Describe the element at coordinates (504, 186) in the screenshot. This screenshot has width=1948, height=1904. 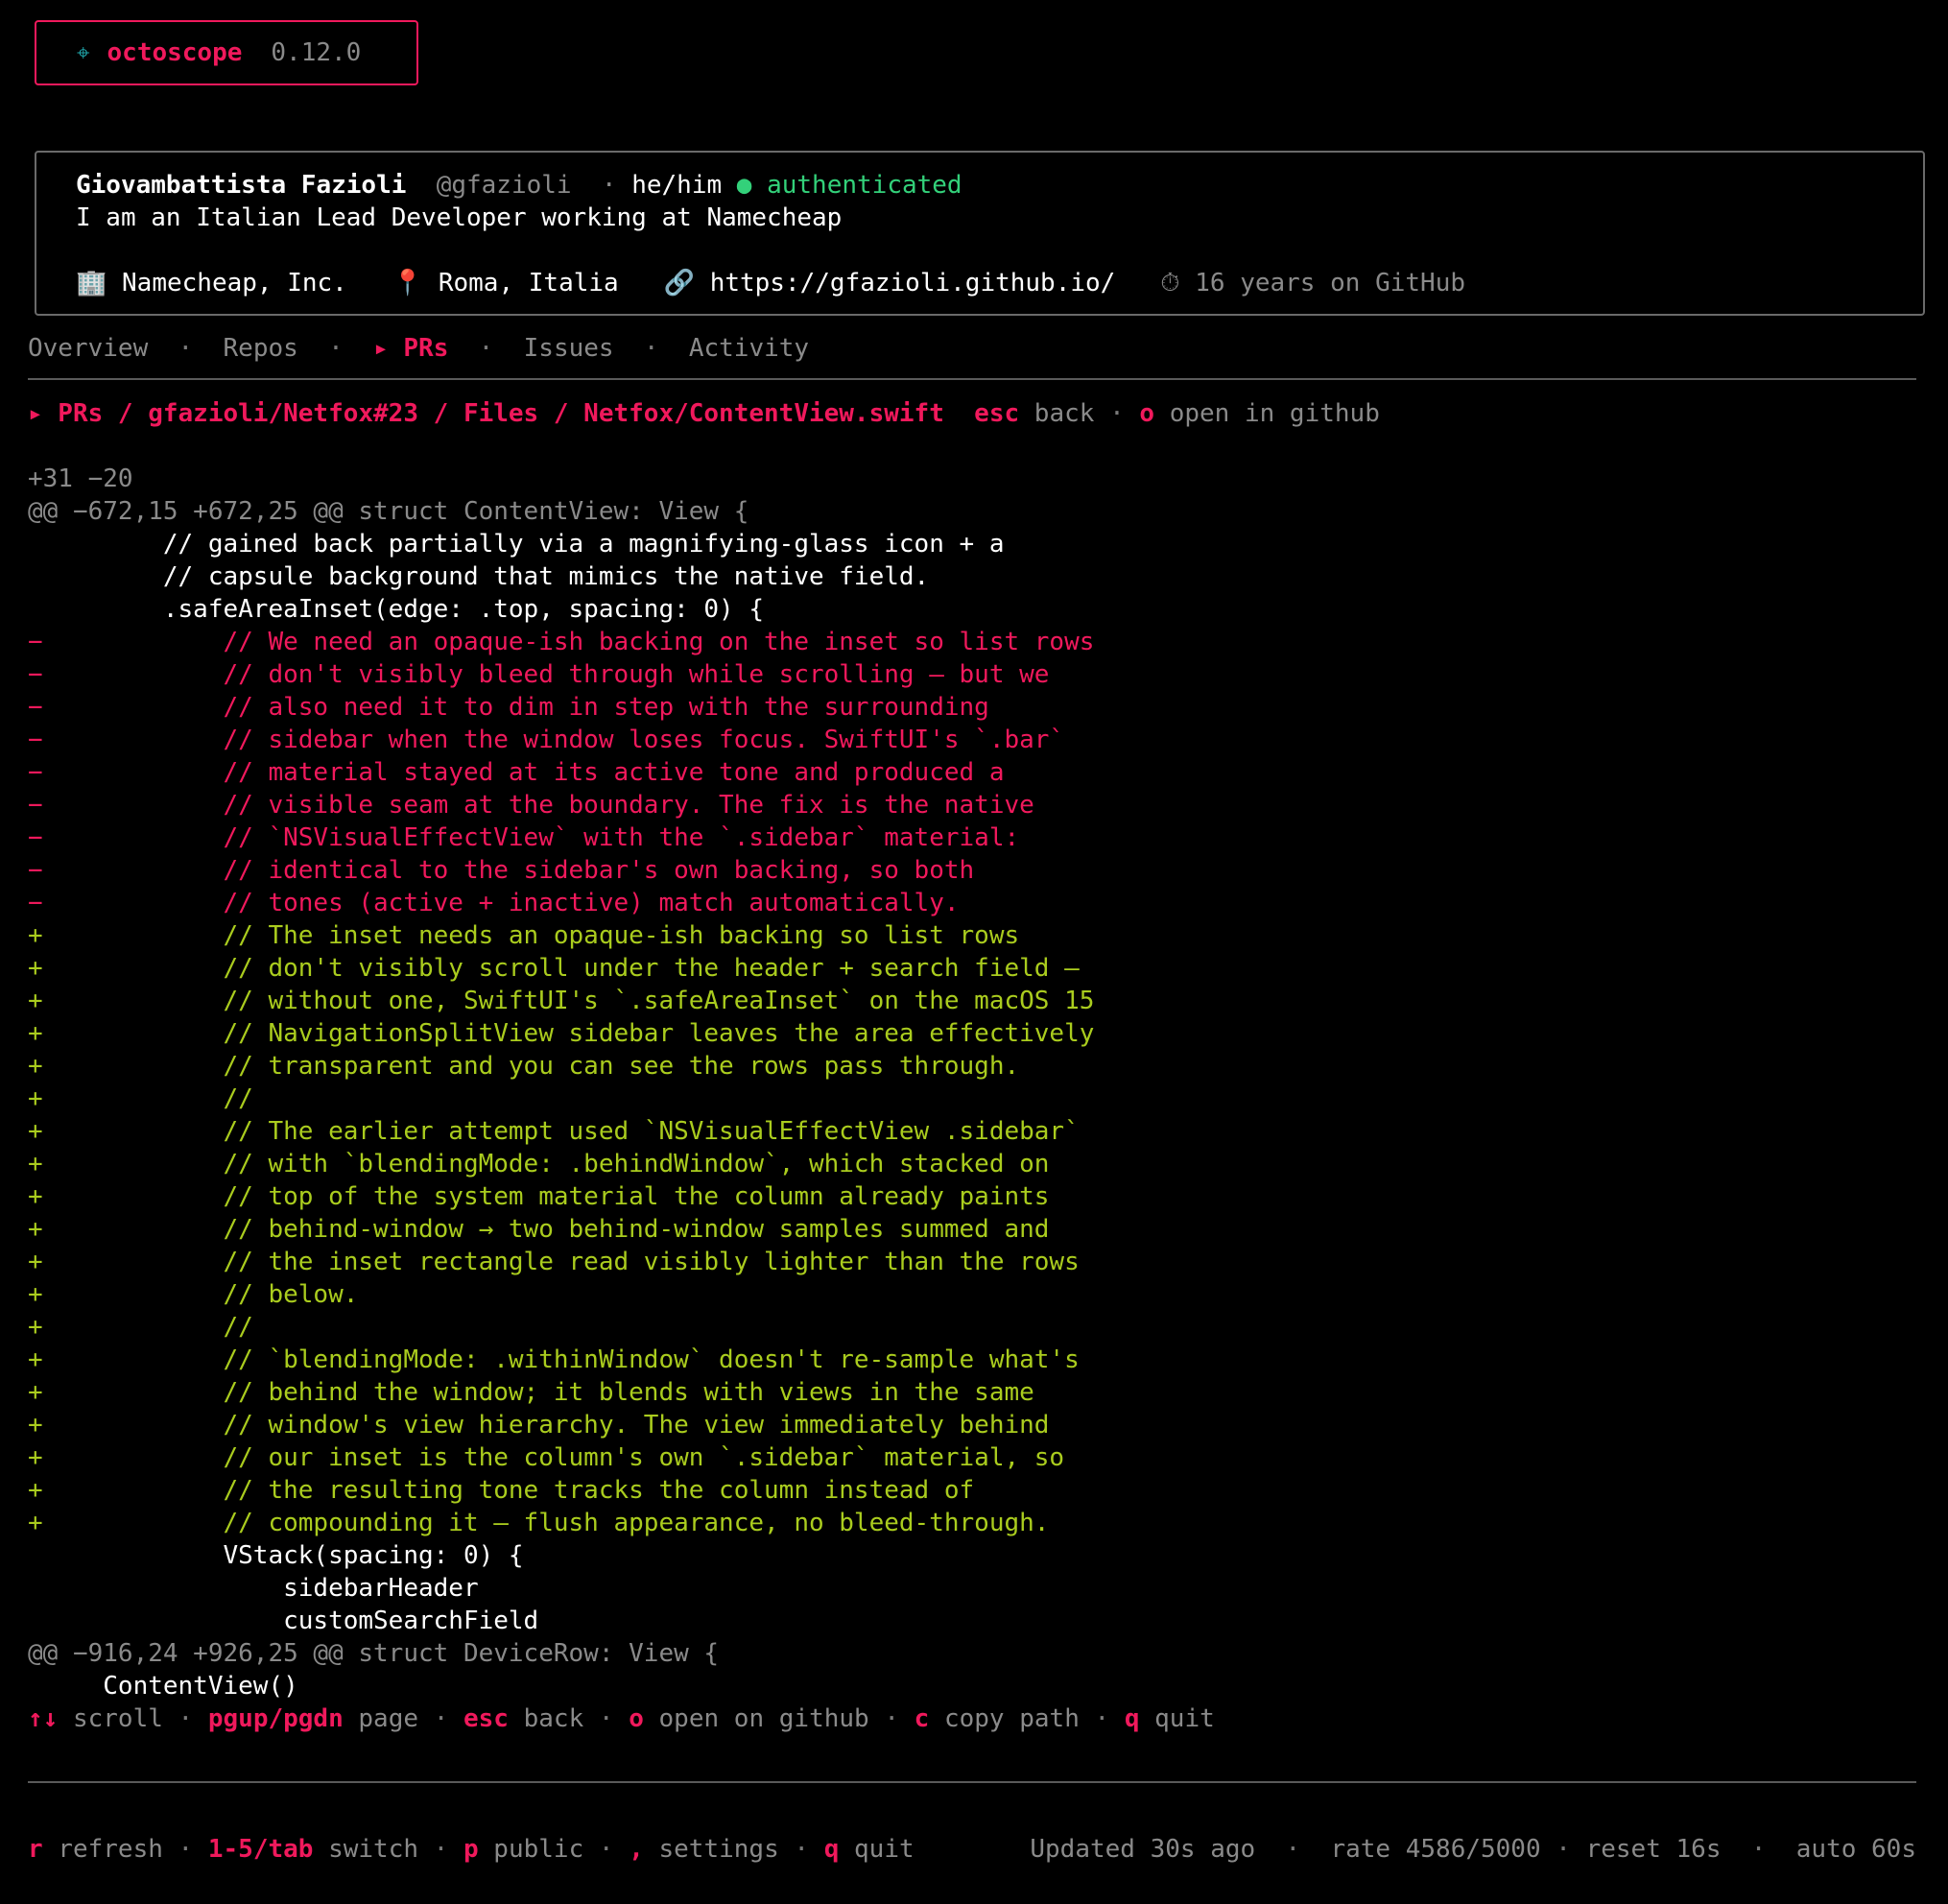
I see `profile-handle: @gfazioli` at that location.